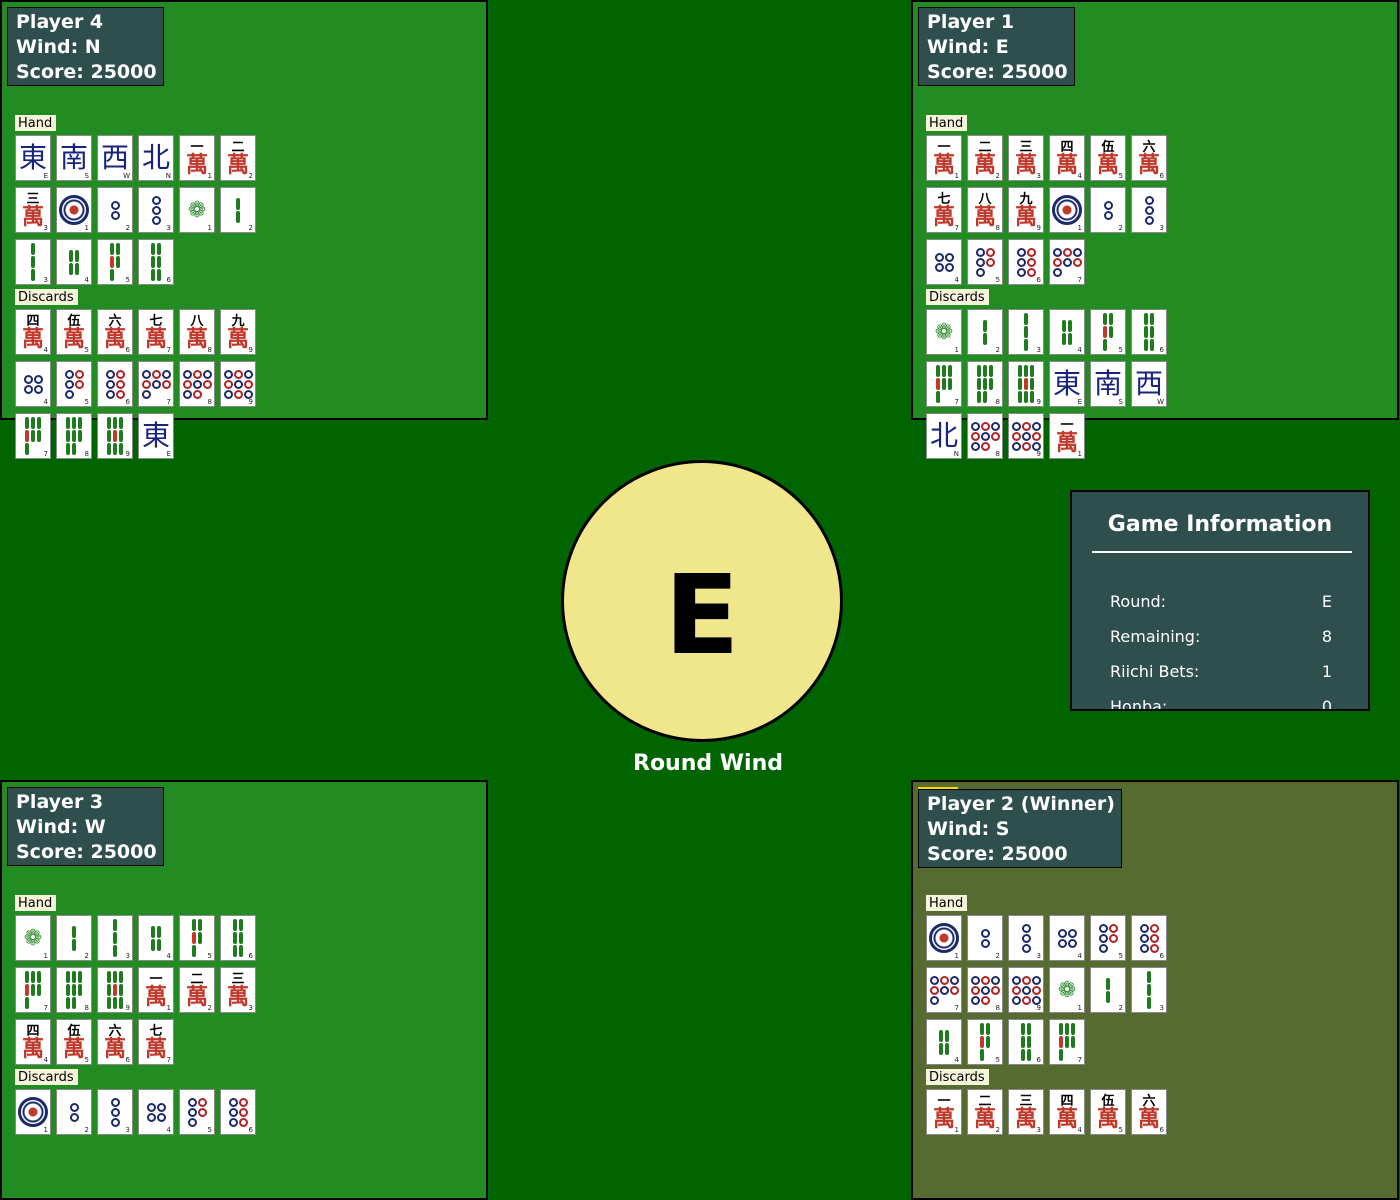  I want to click on player-info: Player 4 Wind: N Score: 25000, so click(85, 46).